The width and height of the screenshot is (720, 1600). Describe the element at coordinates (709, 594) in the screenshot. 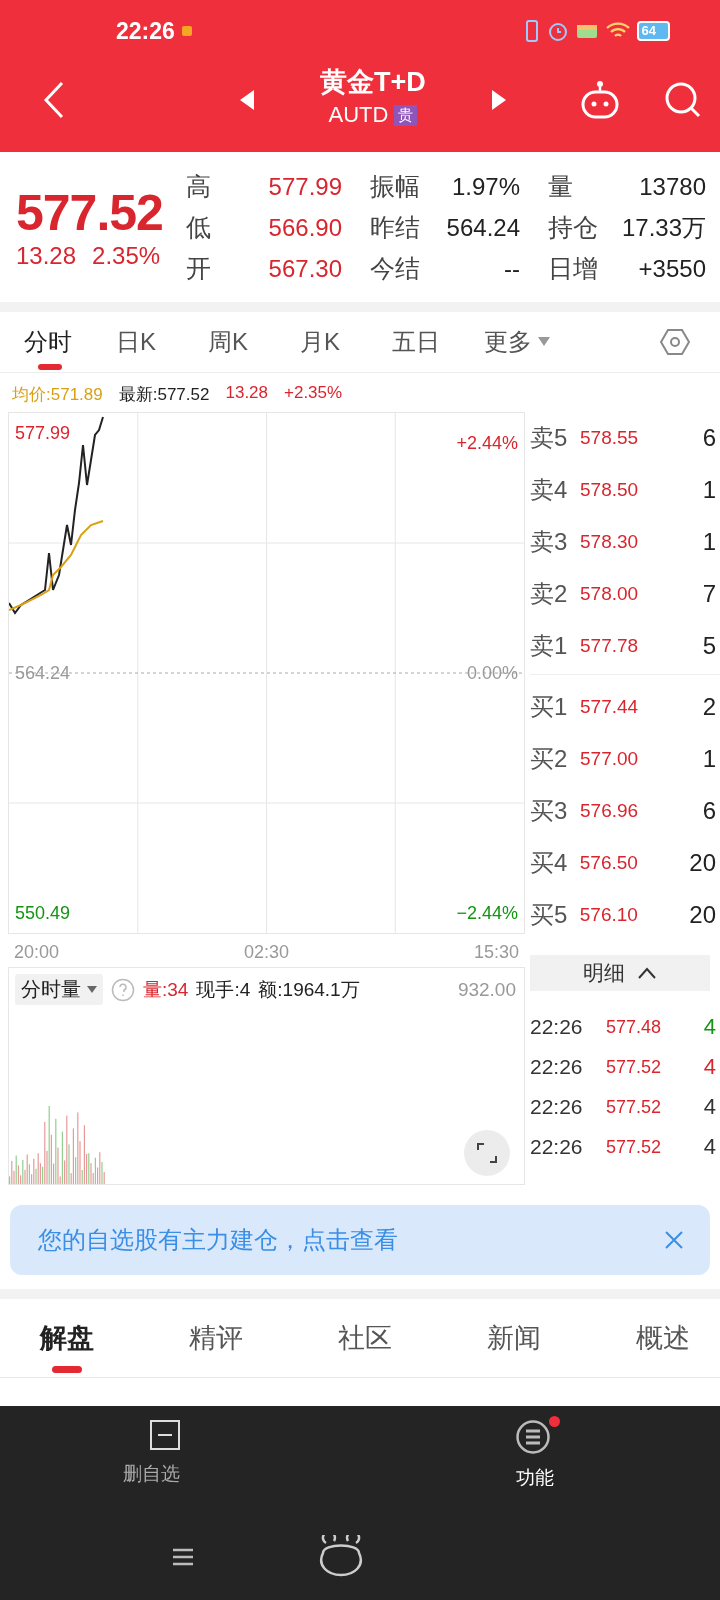

I see `order-volume: 7` at that location.